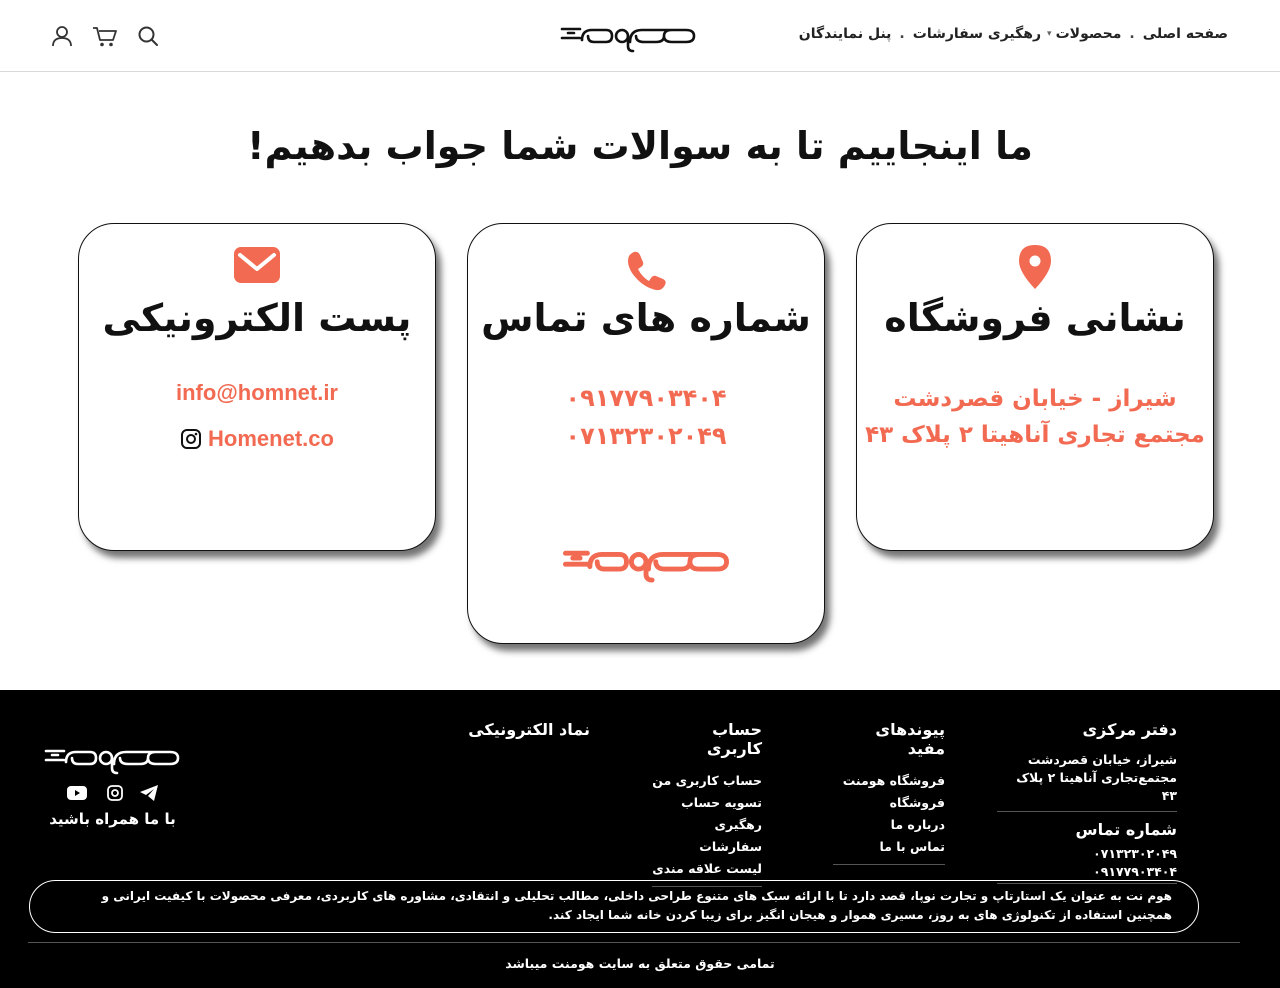  What do you see at coordinates (77, 793) in the screenshot?
I see `youtube-icon` at bounding box center [77, 793].